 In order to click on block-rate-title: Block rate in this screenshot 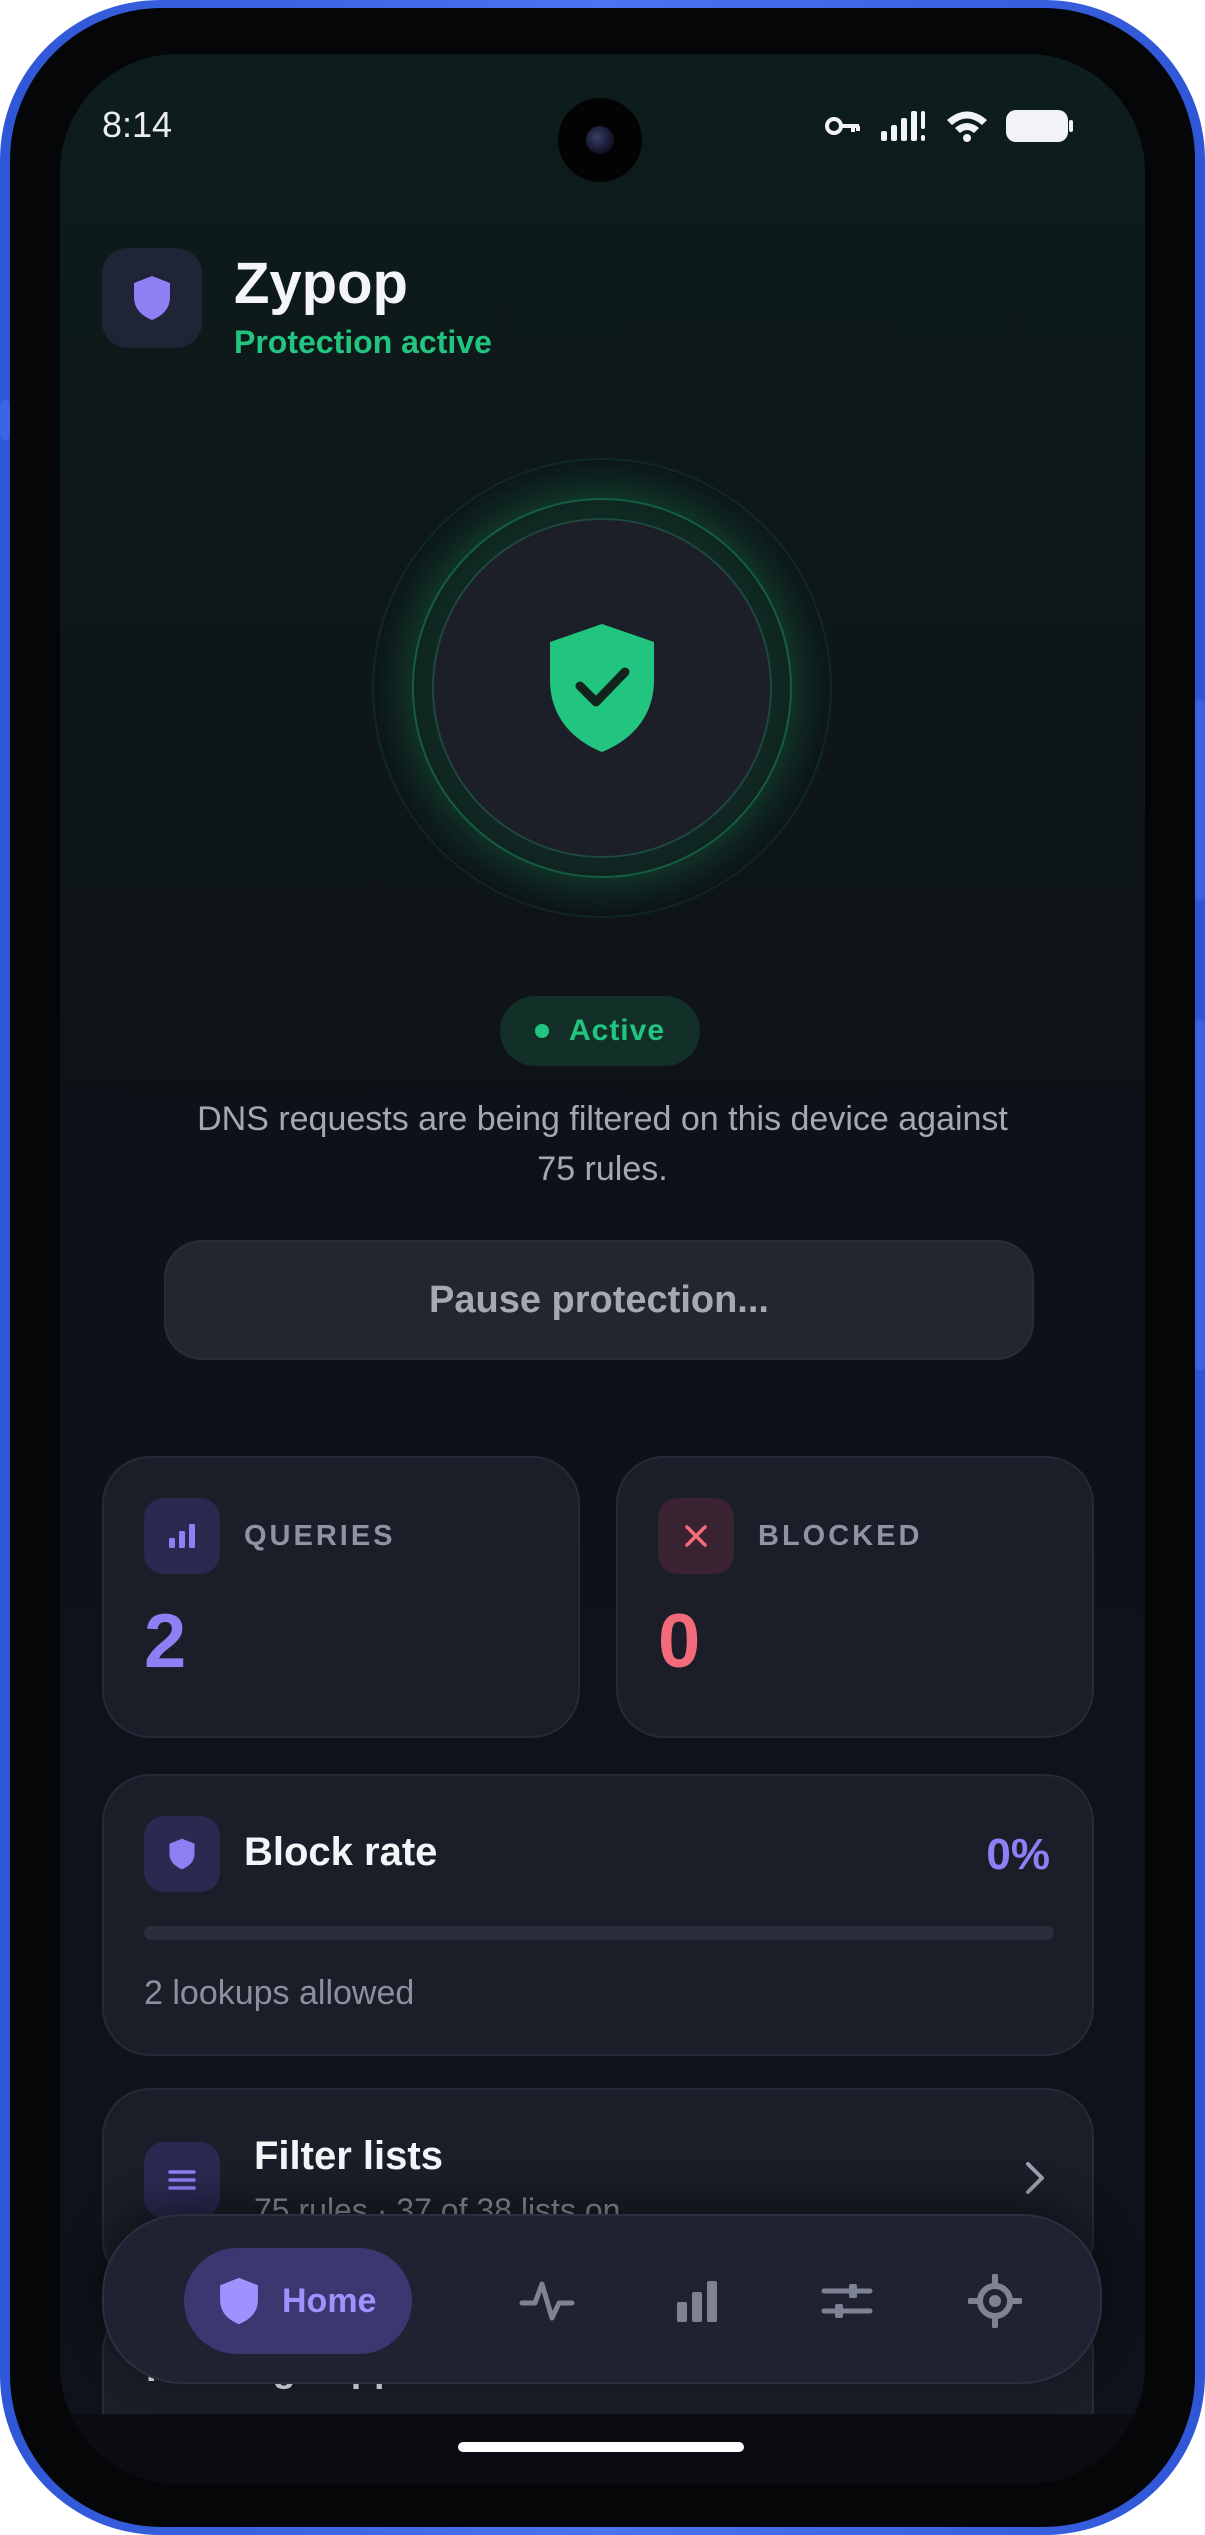, I will do `click(341, 1852)`.